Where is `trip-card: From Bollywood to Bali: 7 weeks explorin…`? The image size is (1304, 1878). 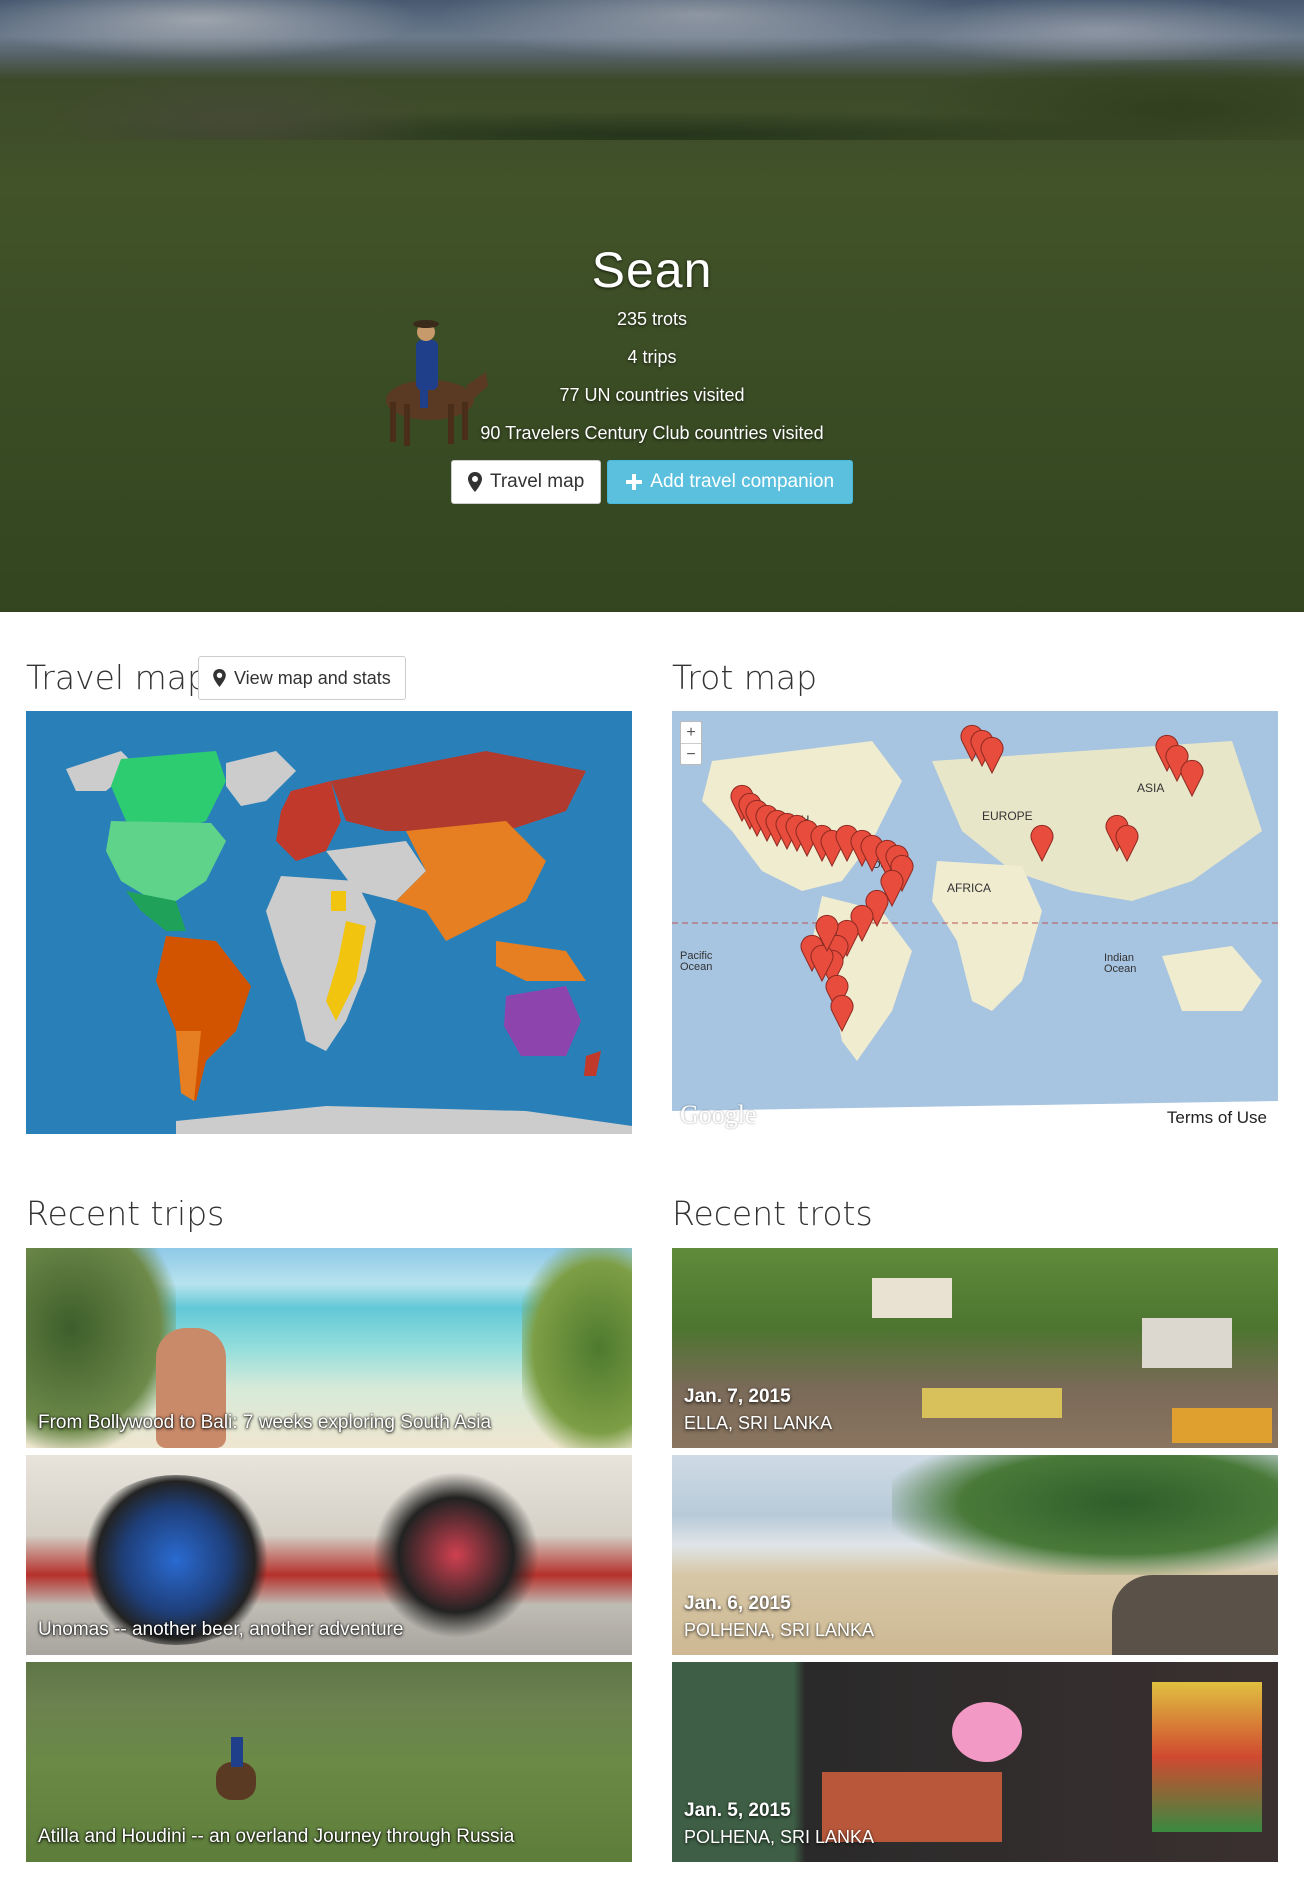
trip-card: From Bollywood to Bali: 7 weeks explorin… is located at coordinates (329, 1348).